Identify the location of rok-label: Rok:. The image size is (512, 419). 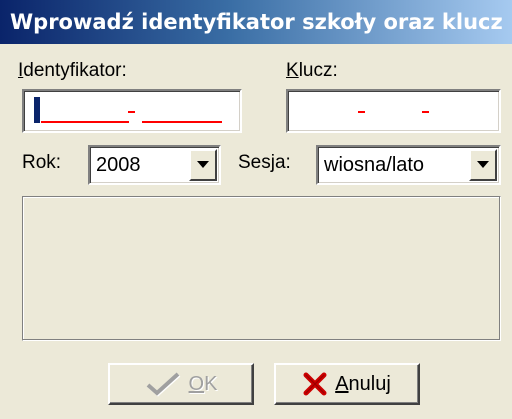
(42, 162).